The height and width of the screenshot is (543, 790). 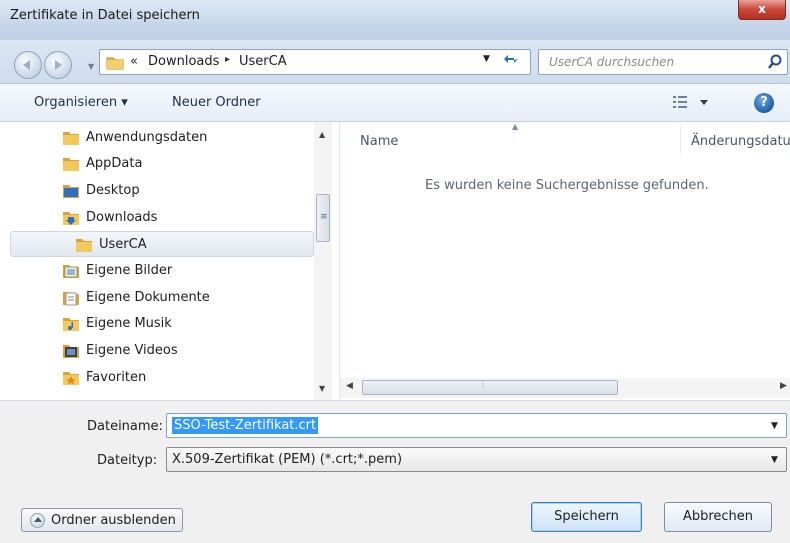 What do you see at coordinates (740, 141) in the screenshot?
I see `column-header-date: Änderungsdatu` at bounding box center [740, 141].